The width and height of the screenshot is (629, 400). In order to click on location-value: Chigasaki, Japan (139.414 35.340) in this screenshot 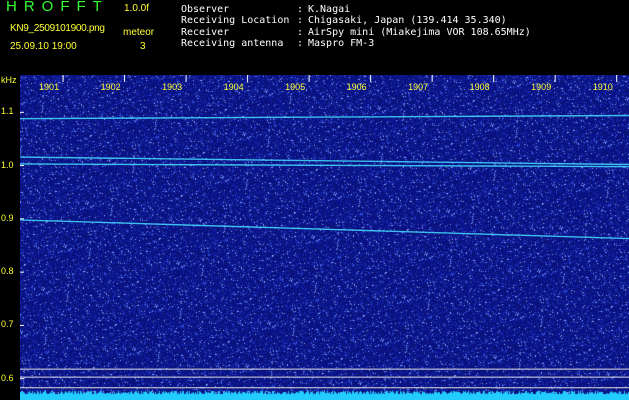, I will do `click(407, 20)`.